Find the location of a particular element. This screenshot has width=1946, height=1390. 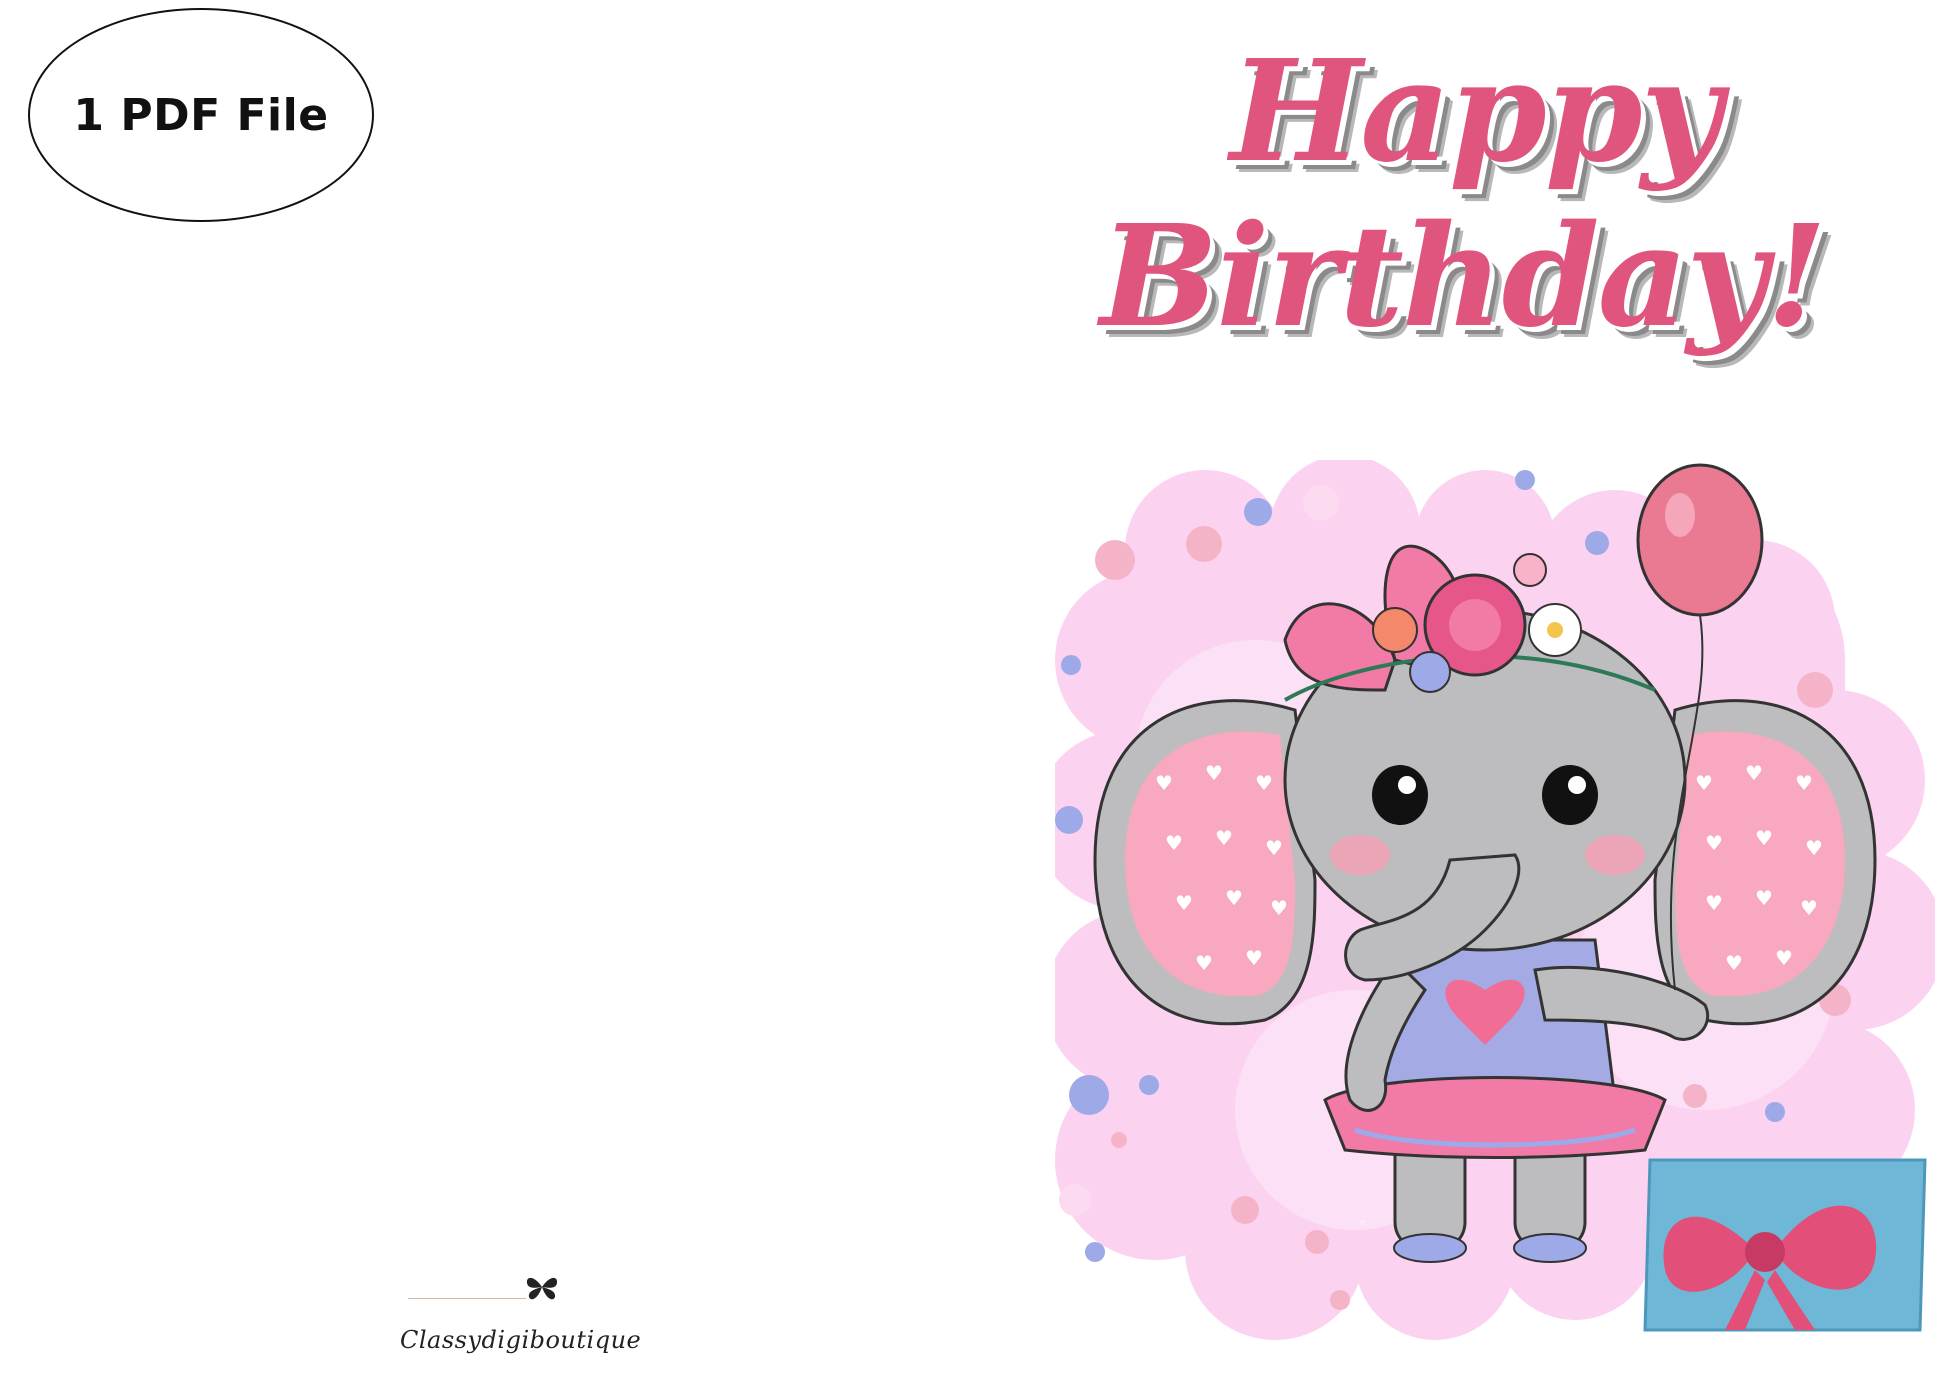

card-title: Happy Birthday! is located at coordinates (1510, 210).